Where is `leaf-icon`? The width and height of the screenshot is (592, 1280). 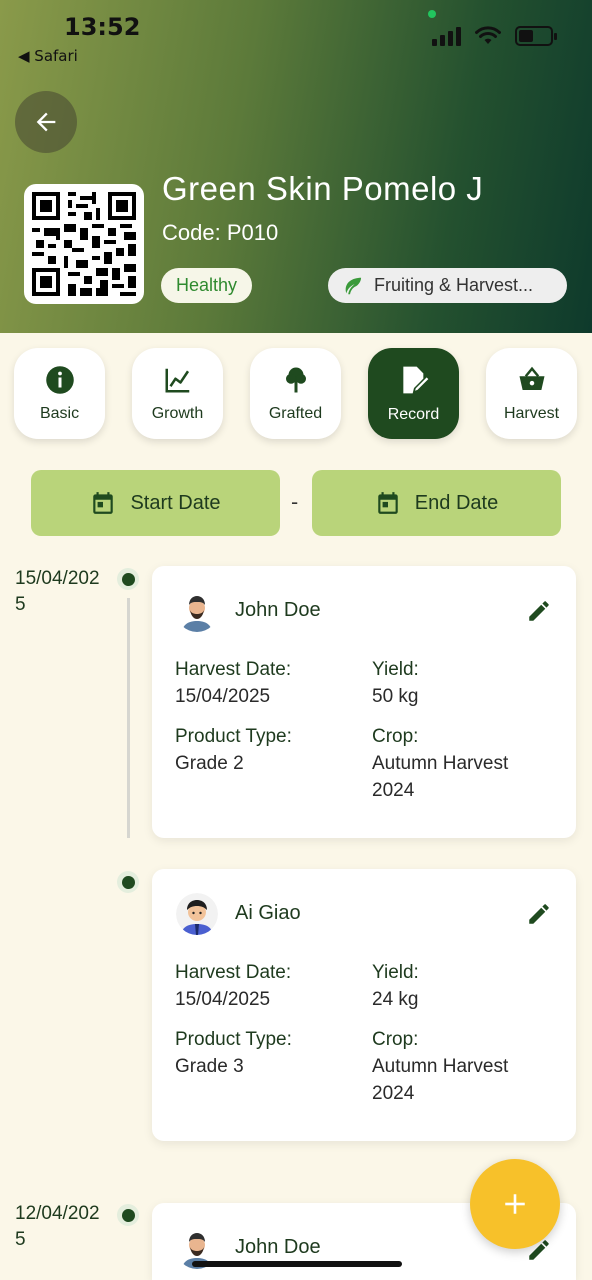
leaf-icon is located at coordinates (353, 285).